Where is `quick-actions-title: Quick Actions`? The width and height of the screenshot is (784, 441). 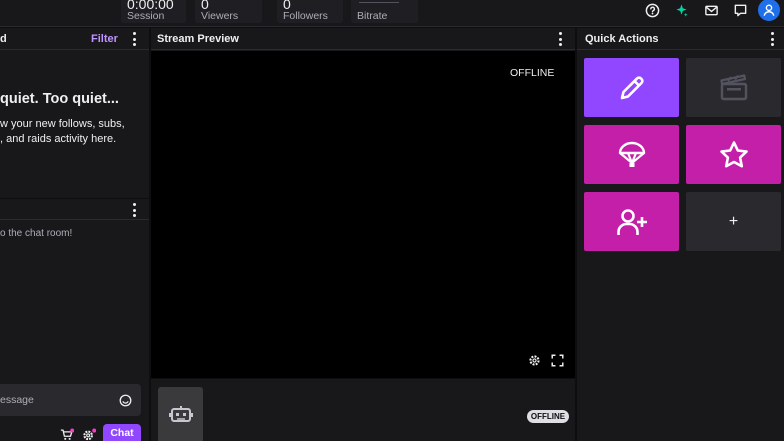
quick-actions-title: Quick Actions is located at coordinates (622, 39).